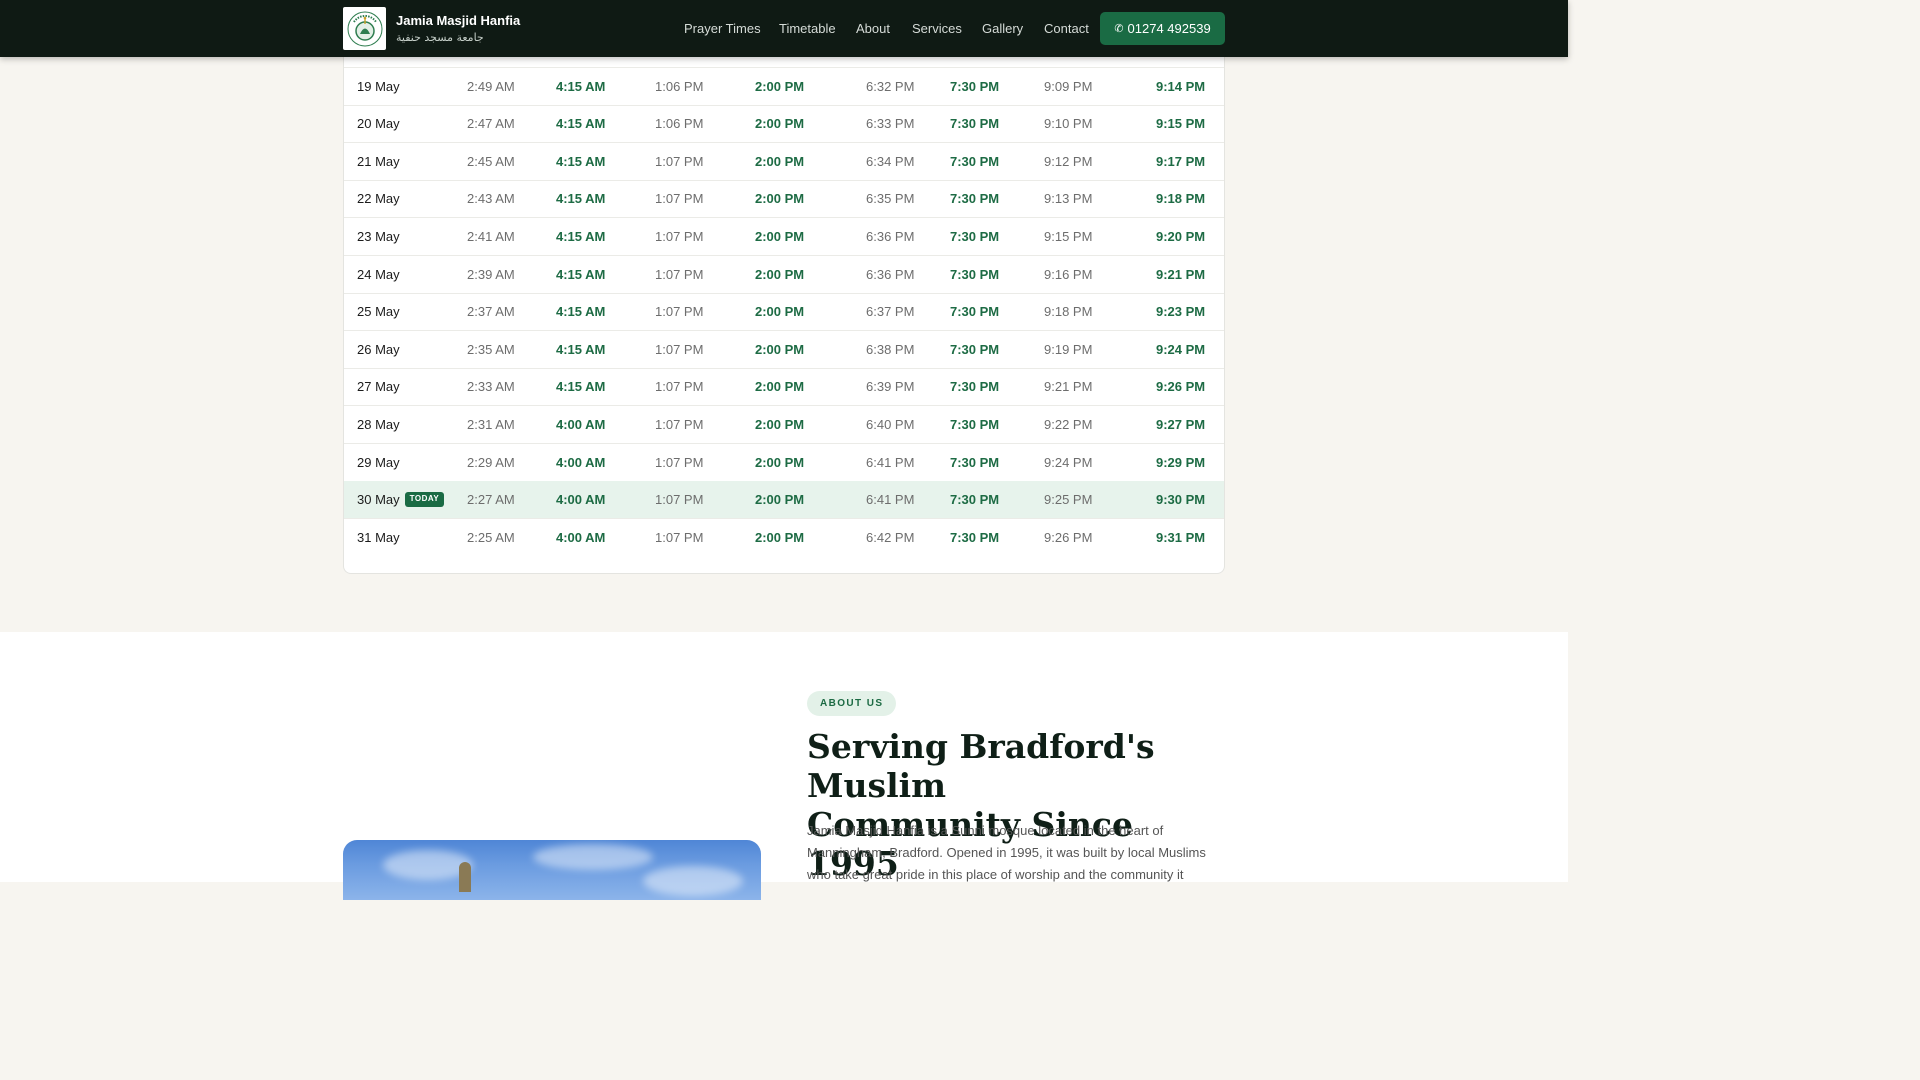 This screenshot has width=1920, height=1080. What do you see at coordinates (1181, 312) in the screenshot?
I see `isha-jamaat-time: 9:23 PM` at bounding box center [1181, 312].